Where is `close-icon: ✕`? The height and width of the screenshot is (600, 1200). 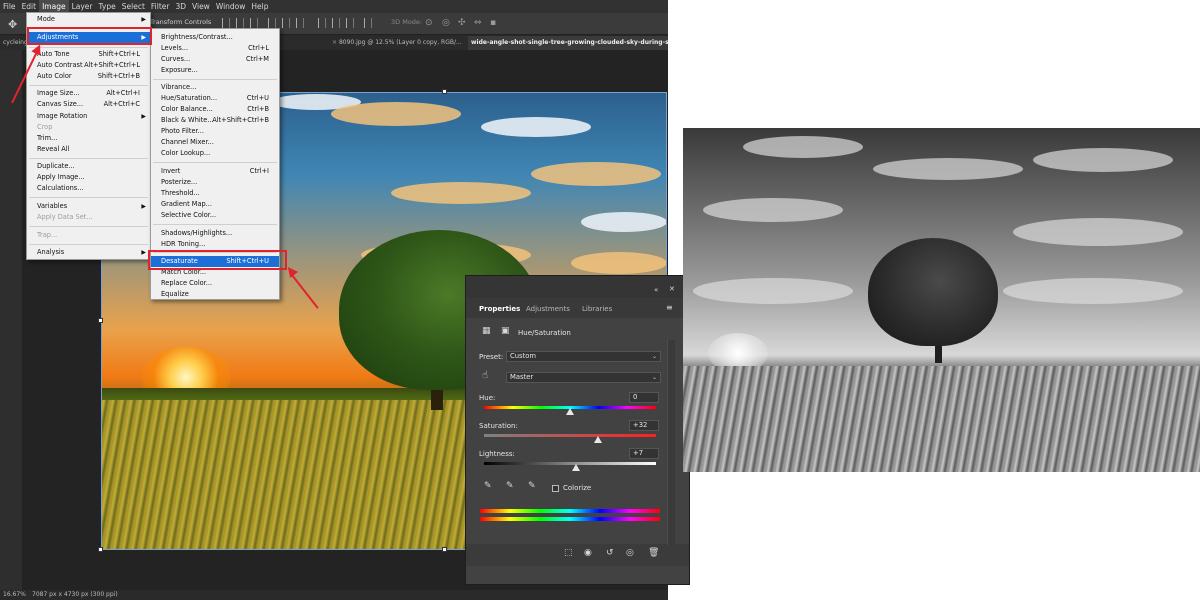 close-icon: ✕ is located at coordinates (672, 289).